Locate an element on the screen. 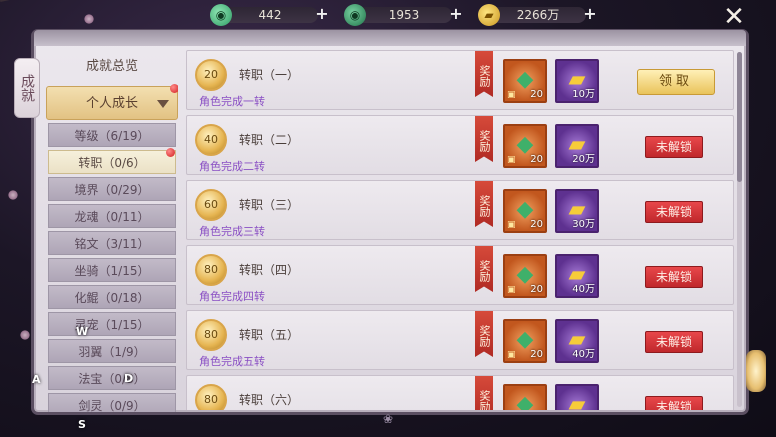 Image resolution: width=776 pixels, height=437 pixels. menu-item-realm: 境界（0/29） is located at coordinates (112, 189).